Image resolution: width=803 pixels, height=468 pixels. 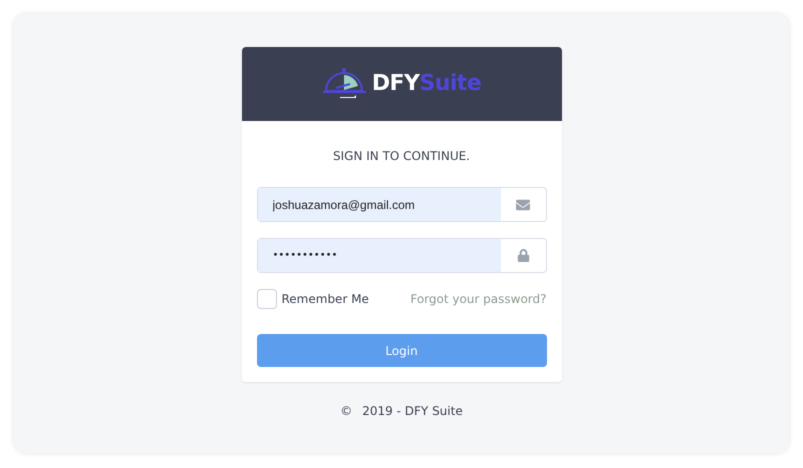 I want to click on email-field: joshuazamora@gmail.com, so click(x=401, y=204).